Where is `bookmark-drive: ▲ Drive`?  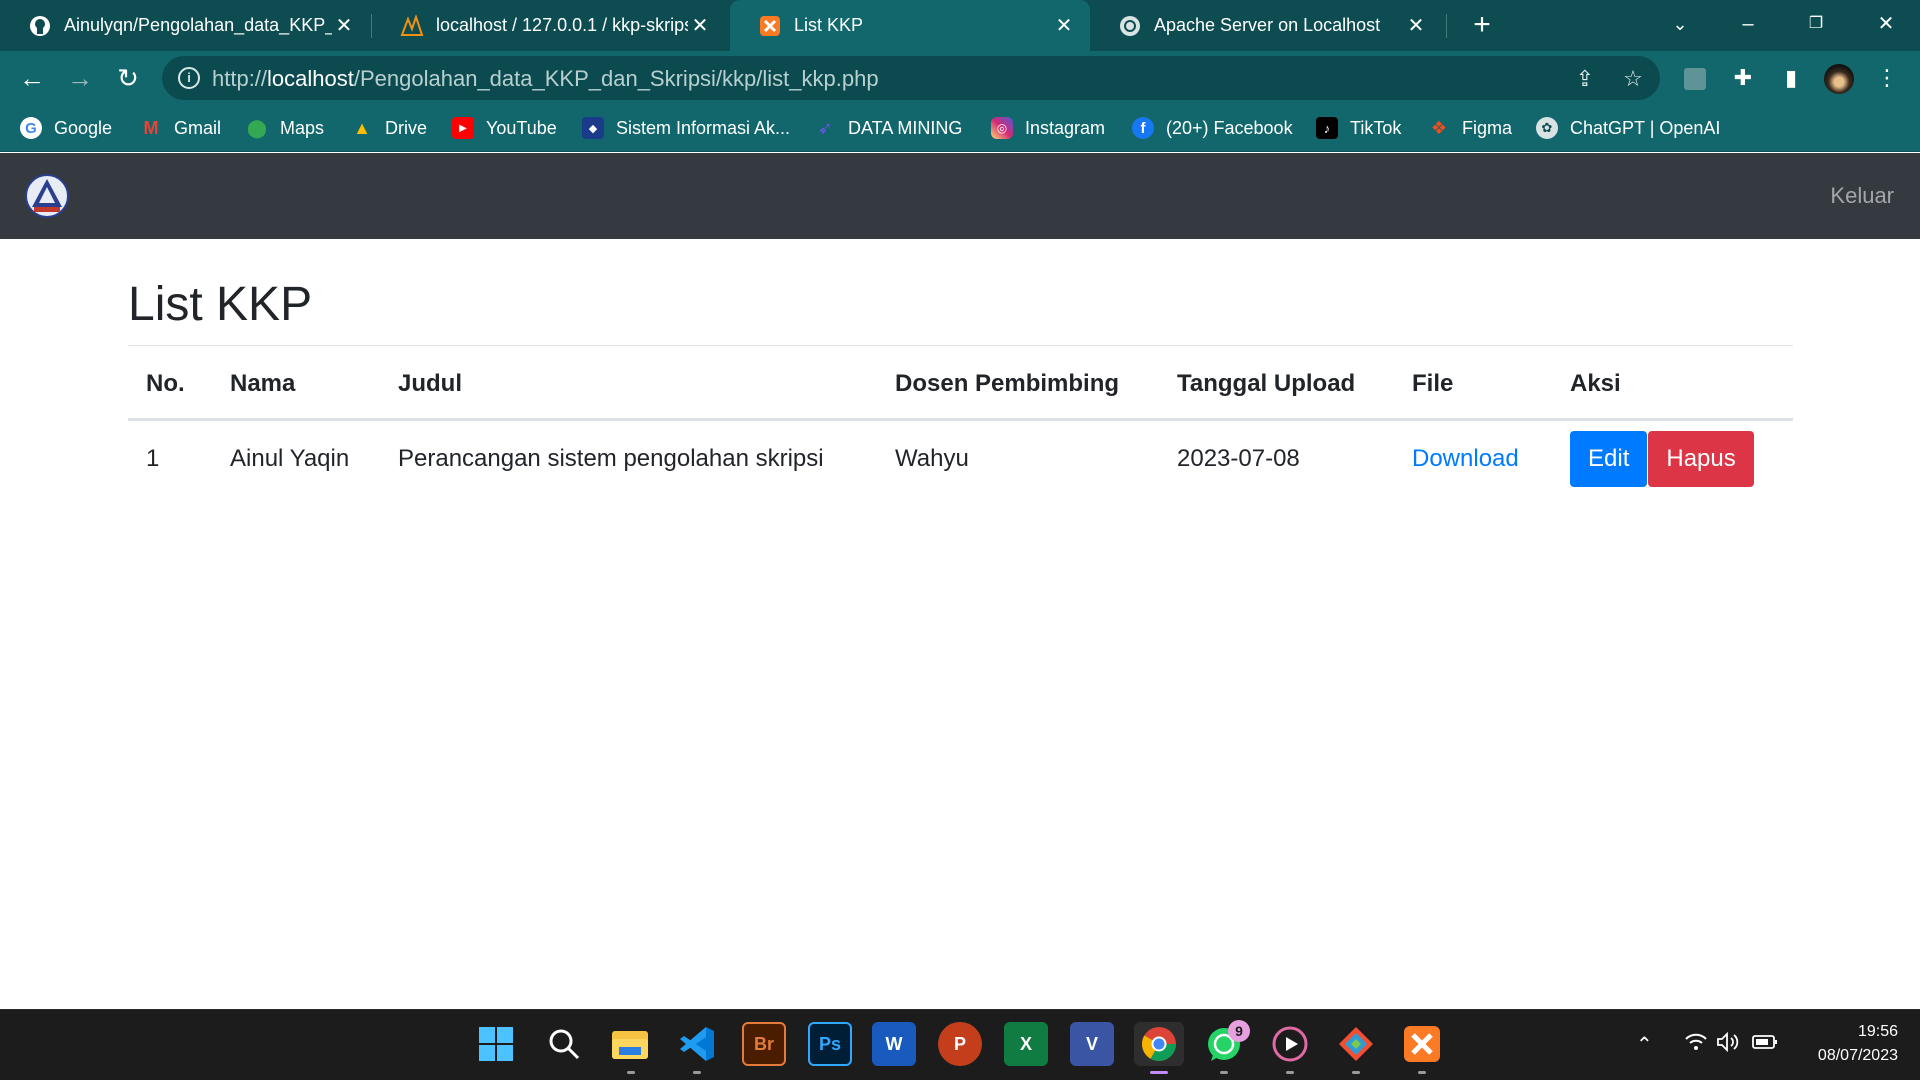
bookmark-drive: ▲ Drive is located at coordinates (389, 128).